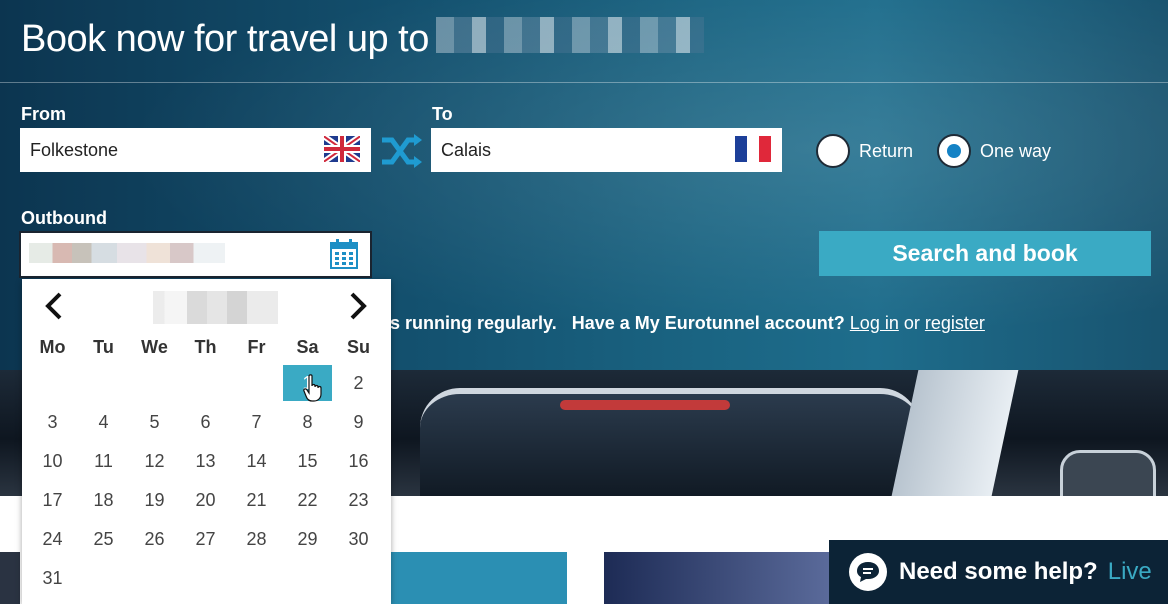  I want to click on weekday-header: Fr, so click(256, 347).